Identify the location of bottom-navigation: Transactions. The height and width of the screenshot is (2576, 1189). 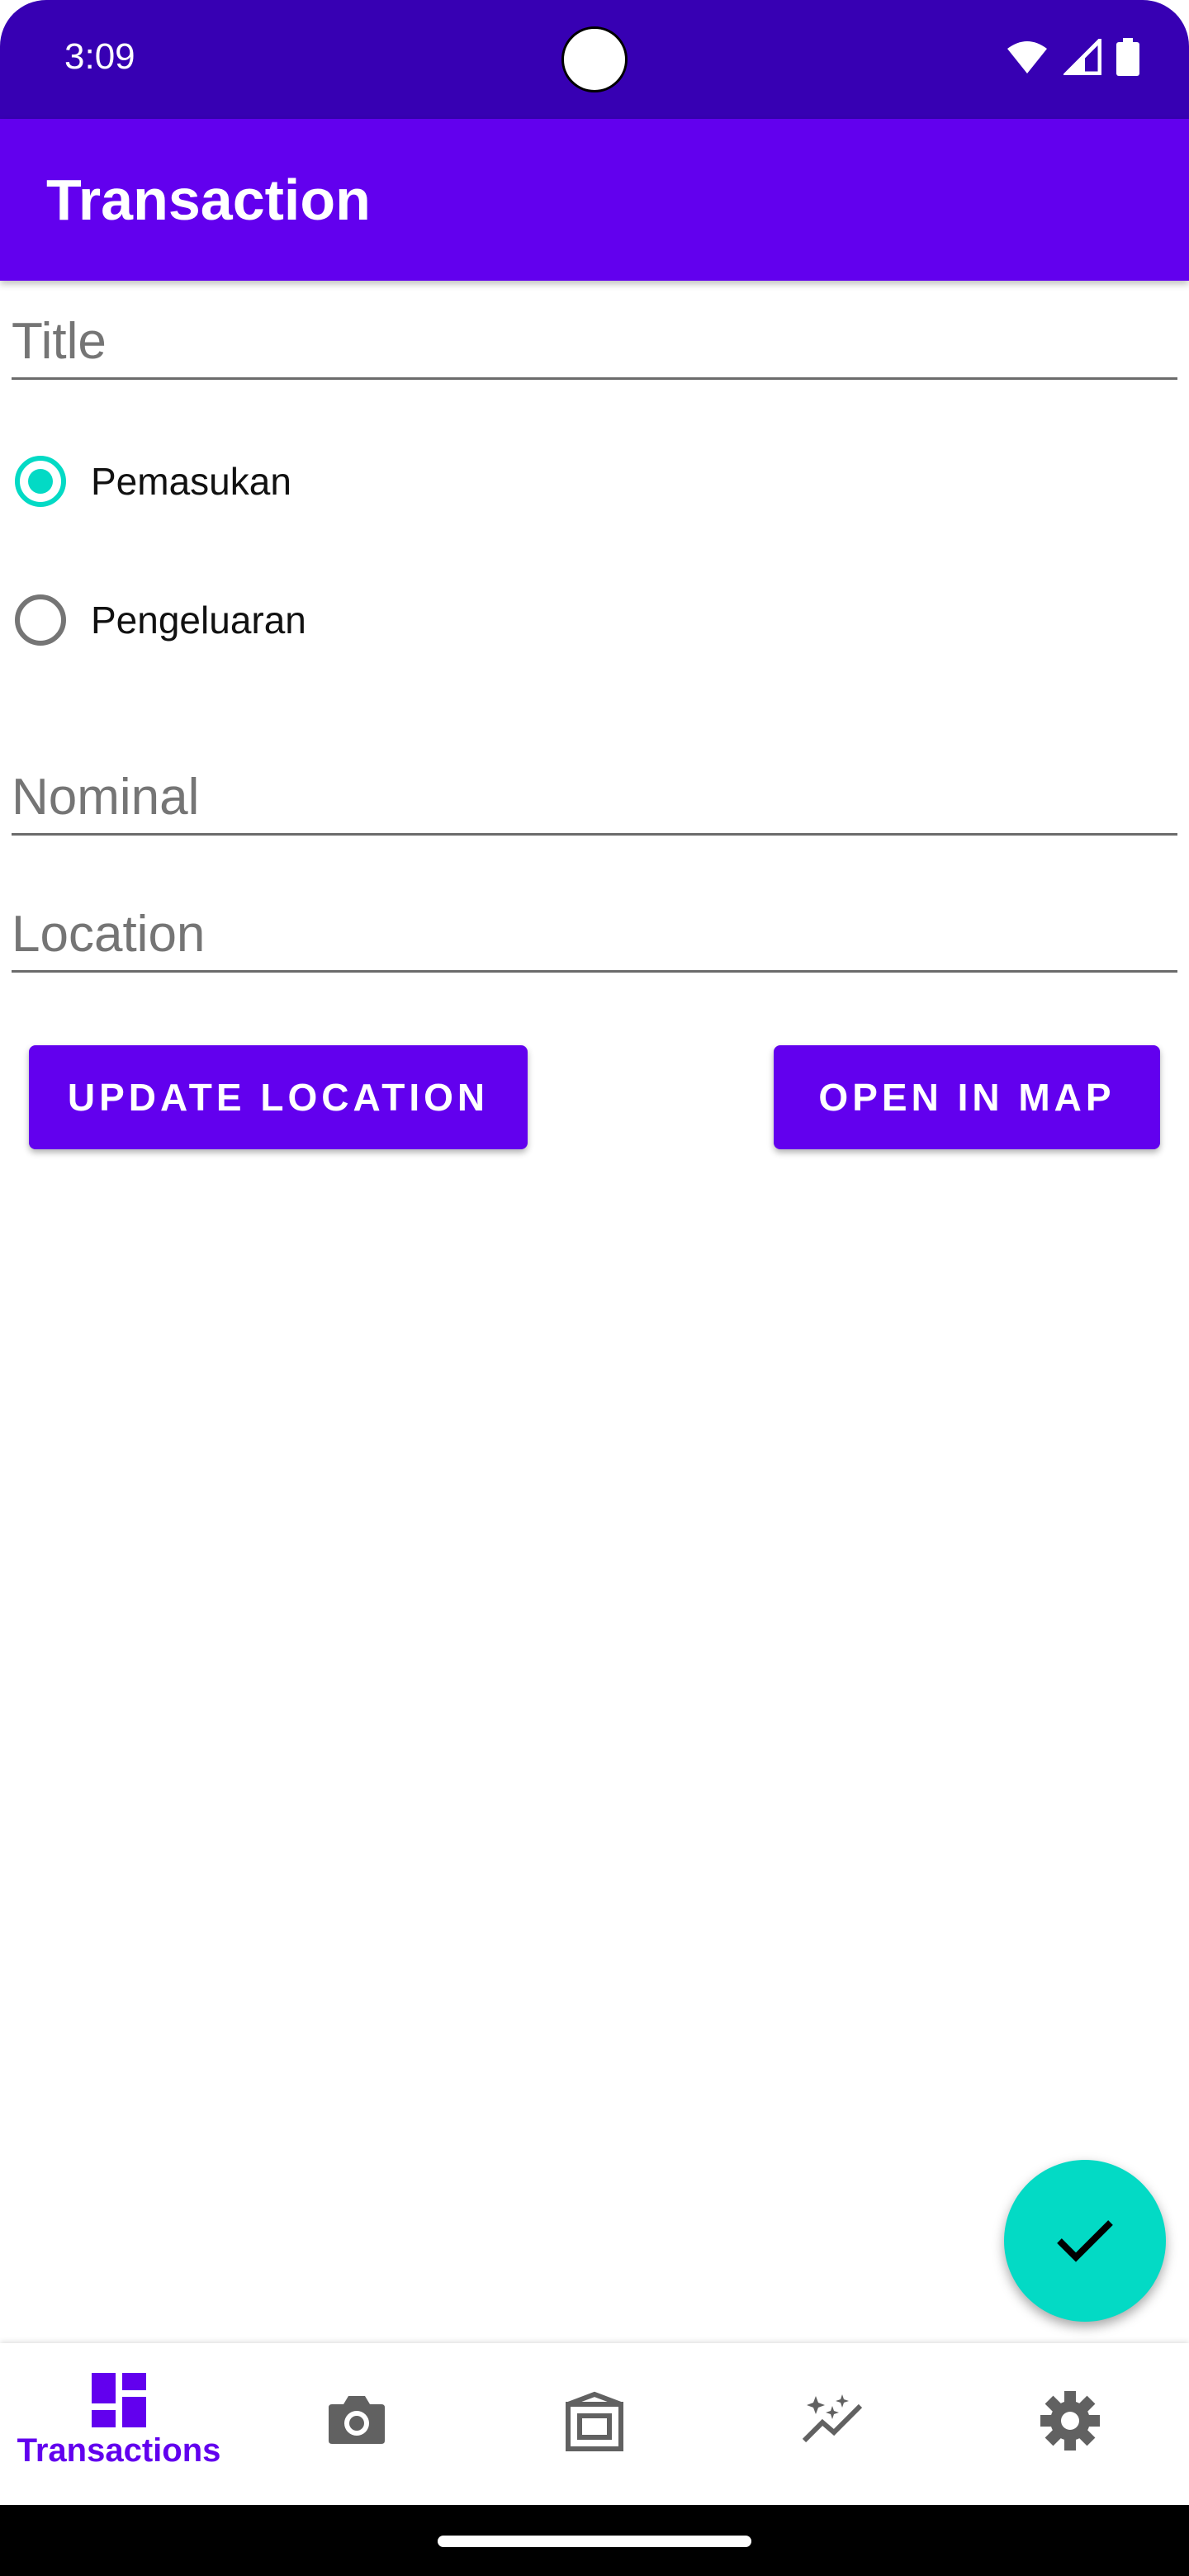
(594, 2424).